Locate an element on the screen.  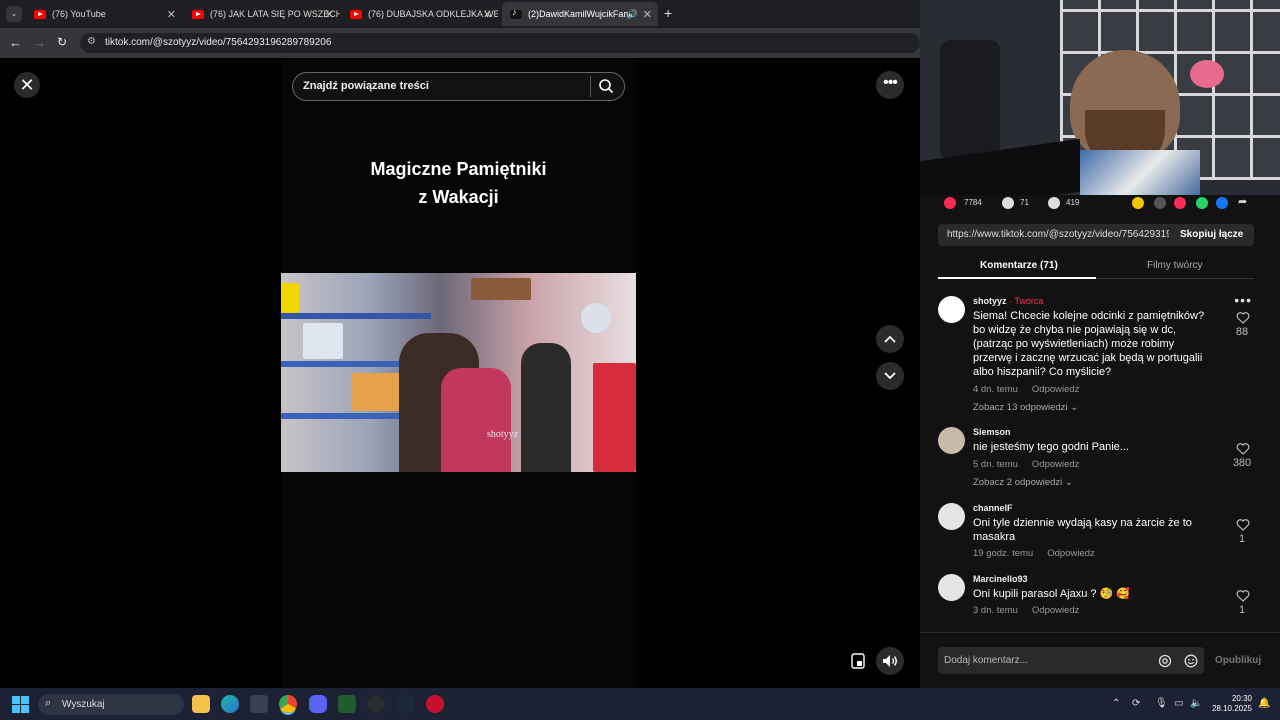
tiktok-icon is located at coordinates (516, 13).